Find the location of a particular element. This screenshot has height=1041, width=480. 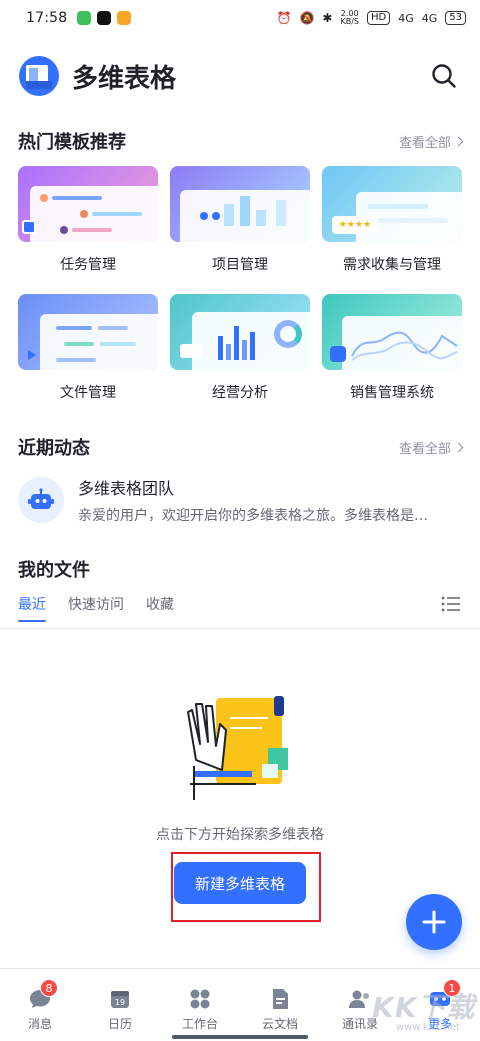

mute-icon: 🔕 is located at coordinates (307, 18).